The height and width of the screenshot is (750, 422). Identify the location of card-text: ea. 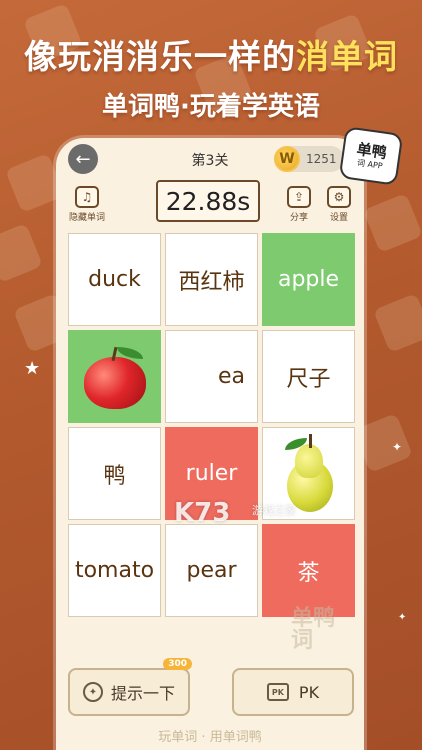
(231, 376).